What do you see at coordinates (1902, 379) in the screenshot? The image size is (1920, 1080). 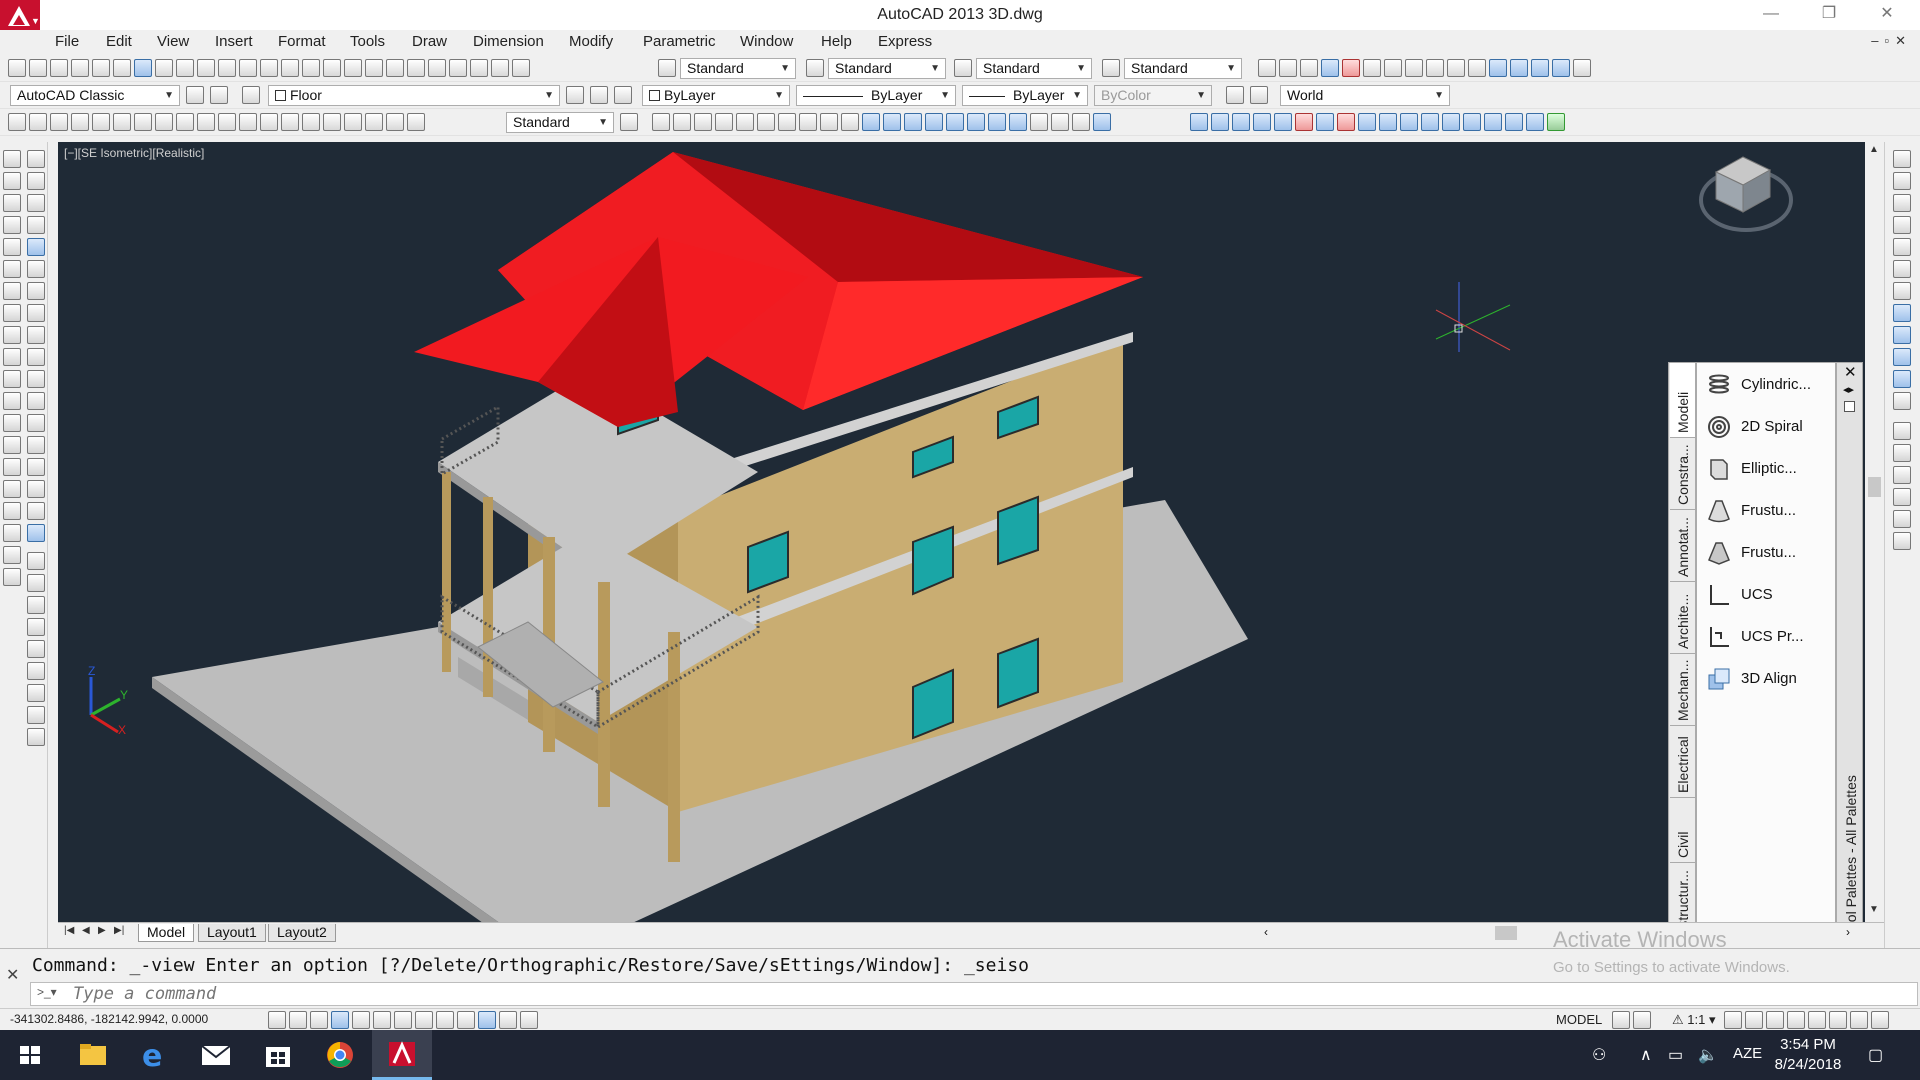 I see `nw-iso-view-icon` at bounding box center [1902, 379].